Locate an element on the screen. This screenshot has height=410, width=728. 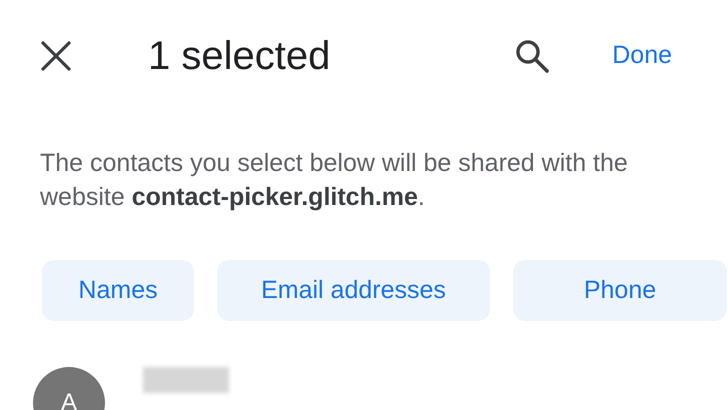
filter-chip: Email addresses is located at coordinates (353, 290).